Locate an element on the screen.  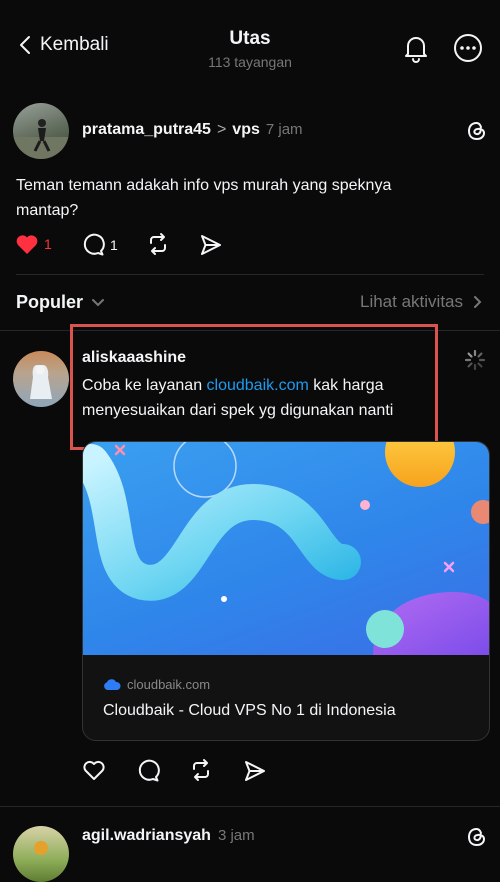
share-icon is located at coordinates (211, 245).